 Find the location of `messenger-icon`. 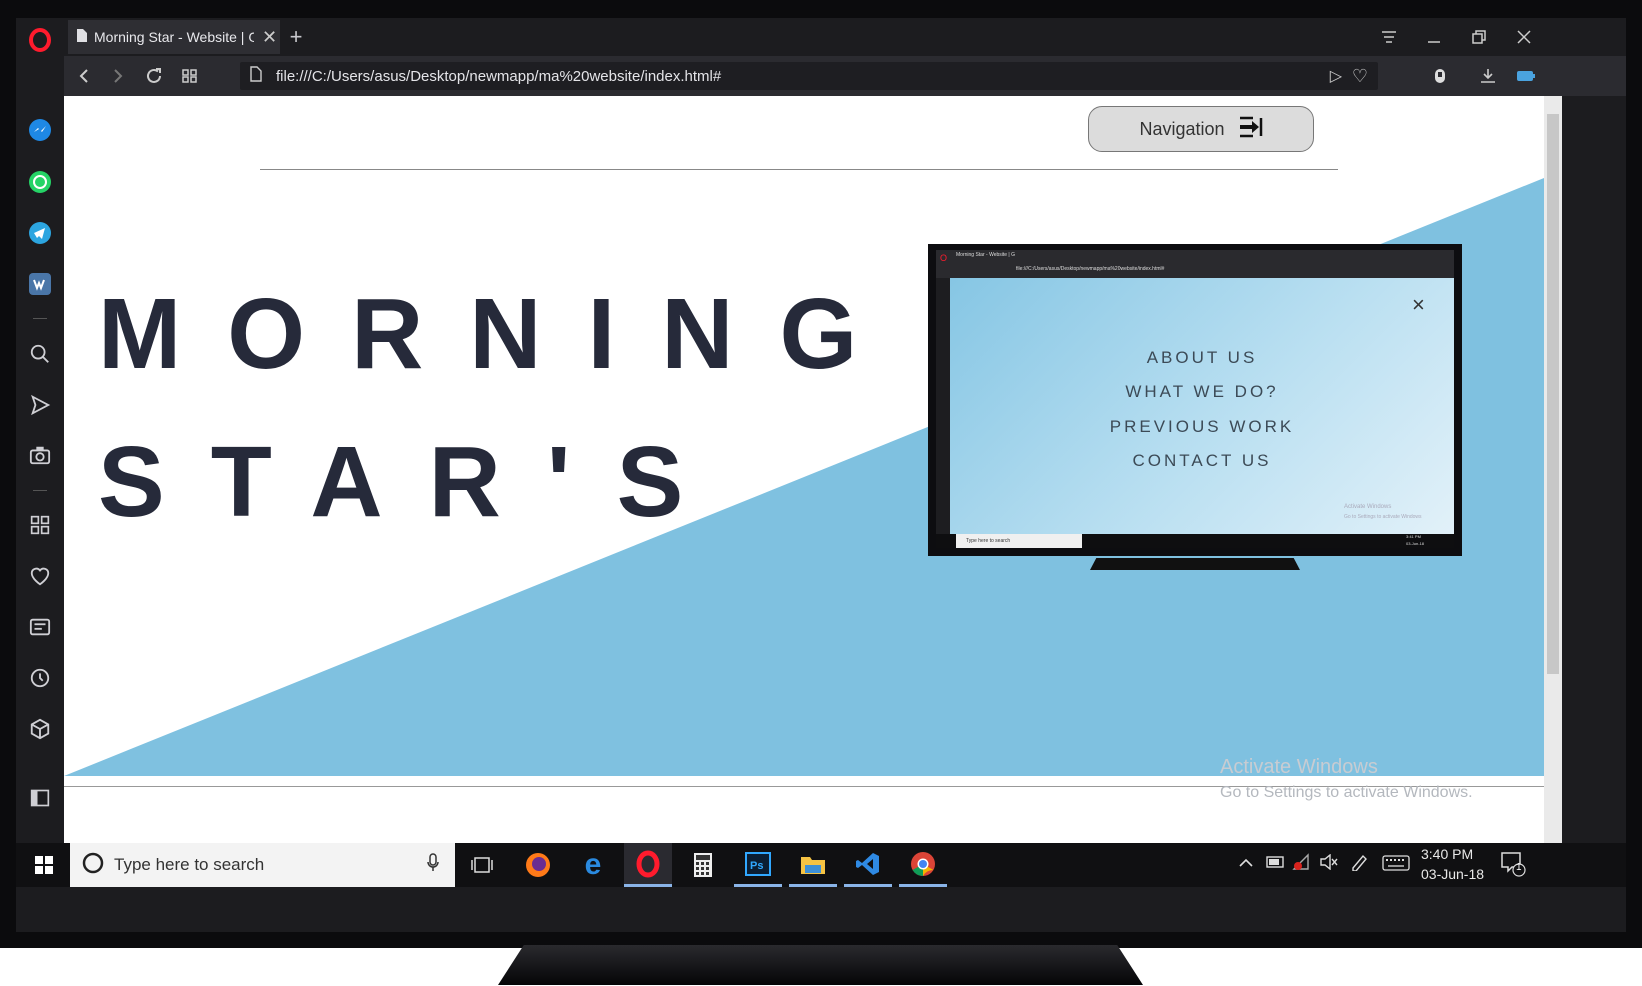

messenger-icon is located at coordinates (40, 130).